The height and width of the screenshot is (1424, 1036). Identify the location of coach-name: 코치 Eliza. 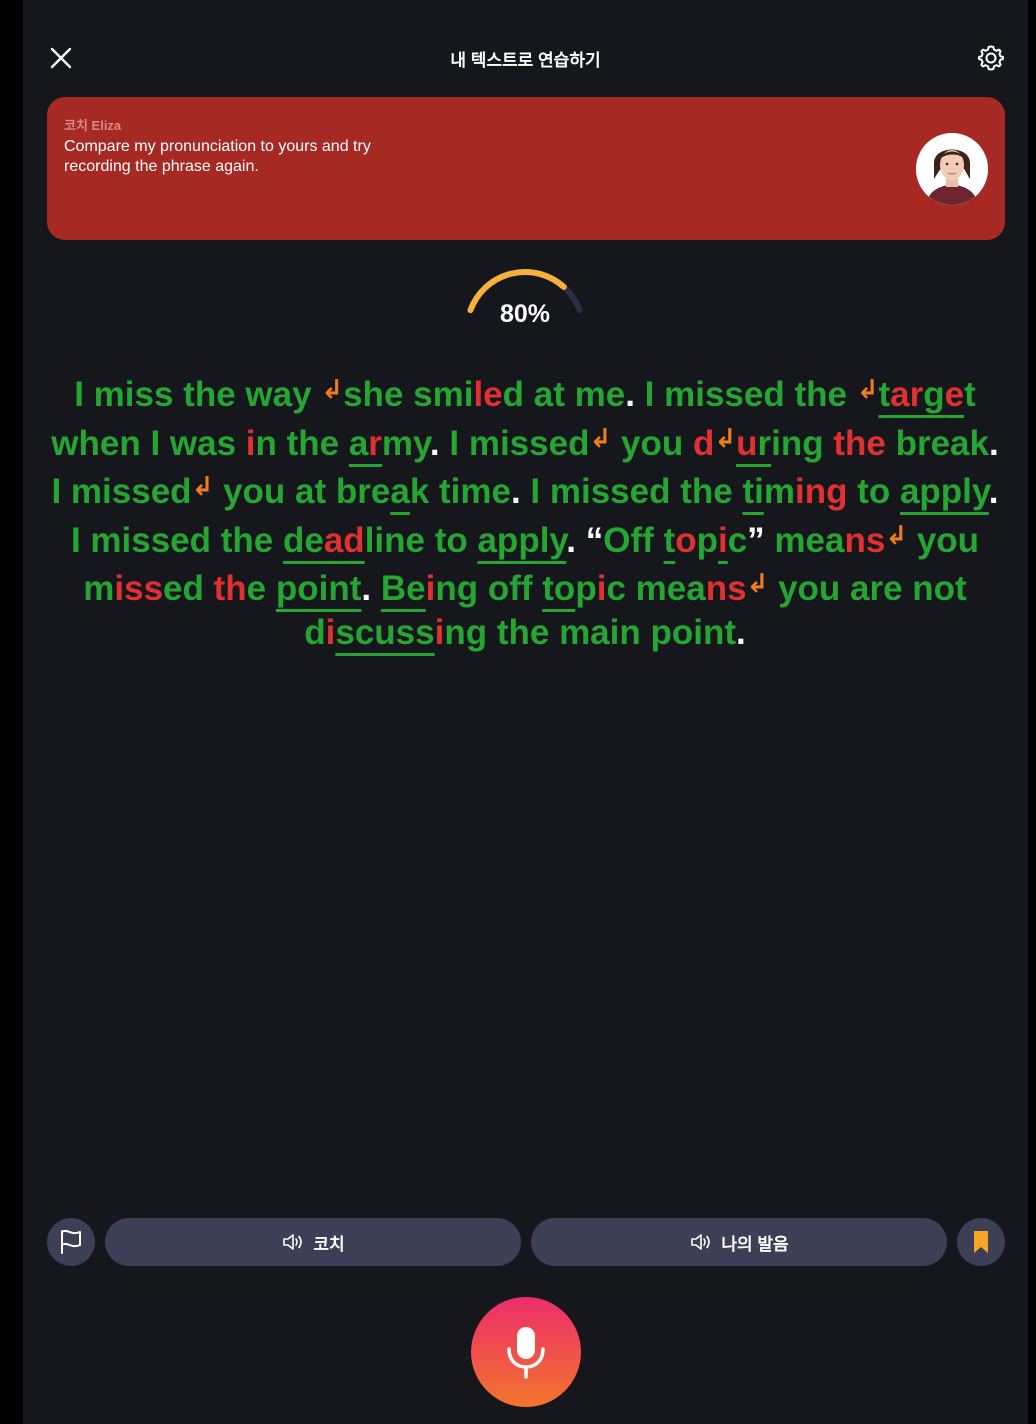
(93, 125).